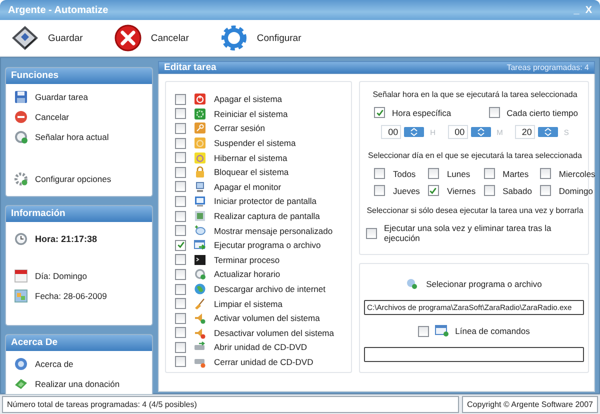  Describe the element at coordinates (260, 38) in the screenshot. I see `configure-button: Configurar` at that location.